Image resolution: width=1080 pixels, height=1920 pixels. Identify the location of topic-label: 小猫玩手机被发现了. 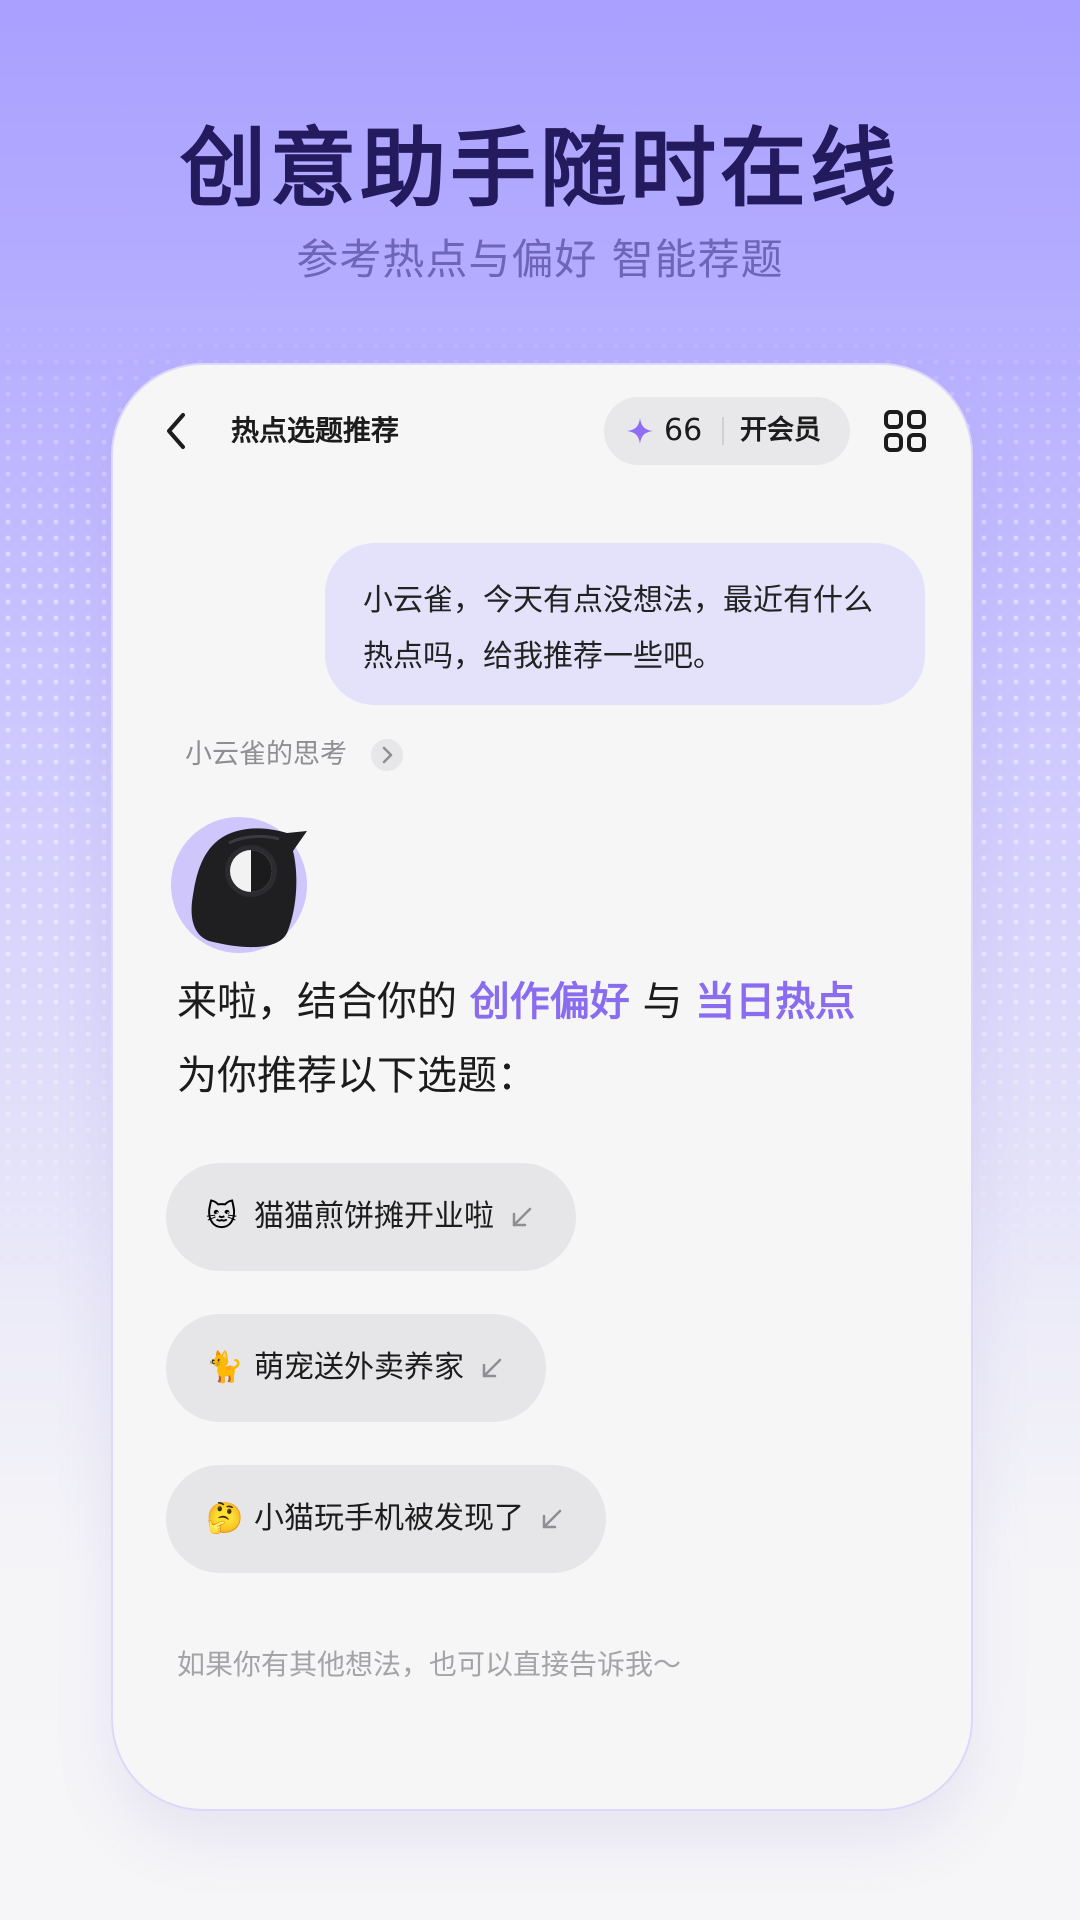
(389, 1518).